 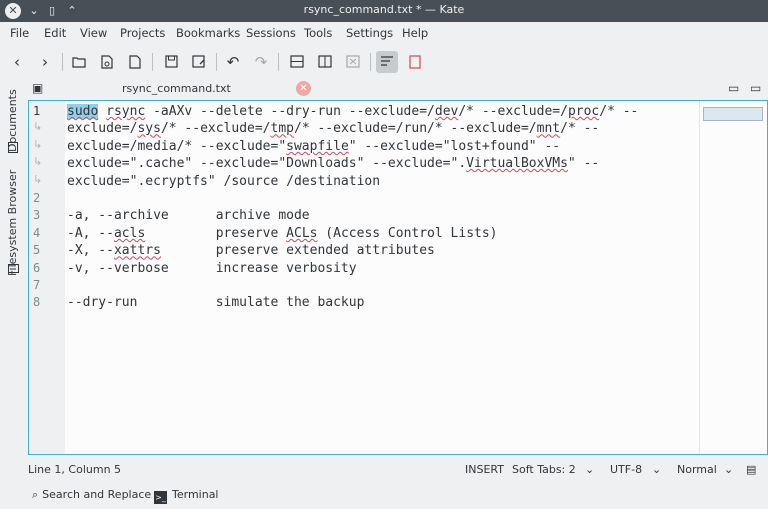 I want to click on menu-projects: Projects, so click(x=142, y=33).